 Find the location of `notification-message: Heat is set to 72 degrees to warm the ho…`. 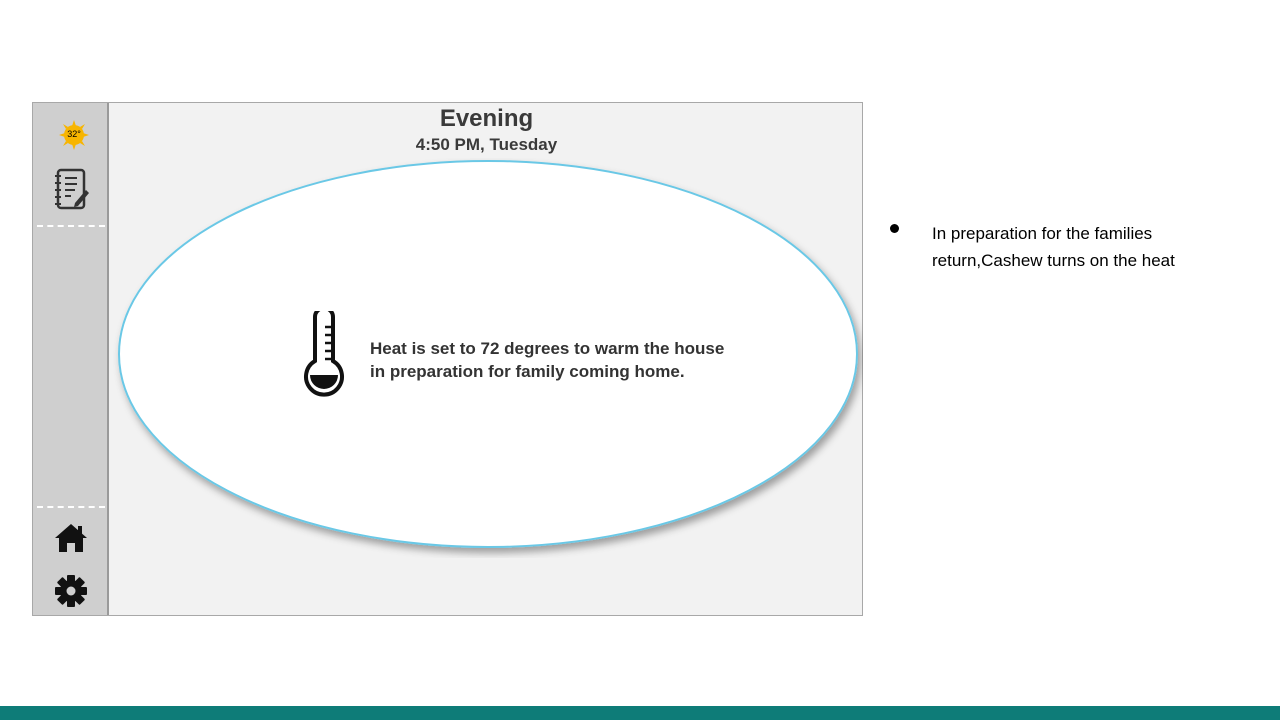

notification-message: Heat is set to 72 degrees to warm the ho… is located at coordinates (580, 360).